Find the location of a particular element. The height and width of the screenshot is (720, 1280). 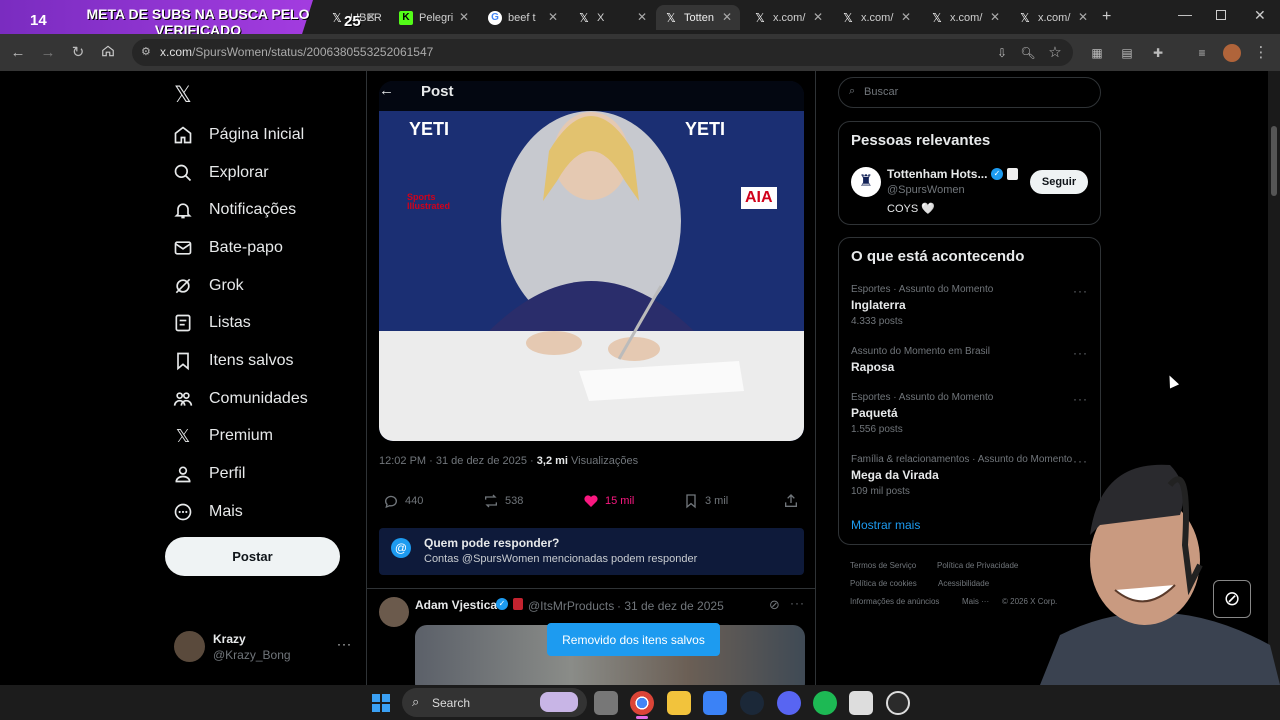

extension-icon: ▦ is located at coordinates (1097, 53).